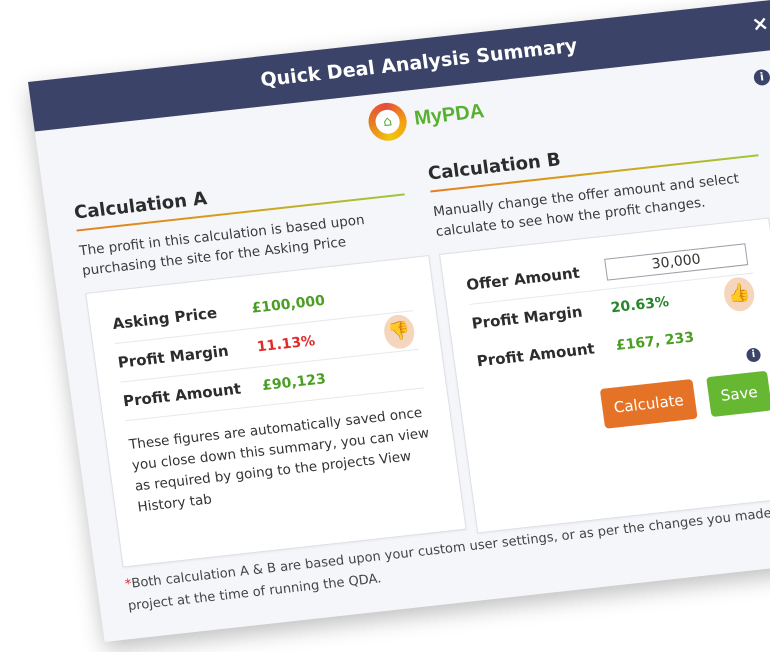 The height and width of the screenshot is (652, 770). Describe the element at coordinates (760, 23) in the screenshot. I see `close-icon: ×` at that location.